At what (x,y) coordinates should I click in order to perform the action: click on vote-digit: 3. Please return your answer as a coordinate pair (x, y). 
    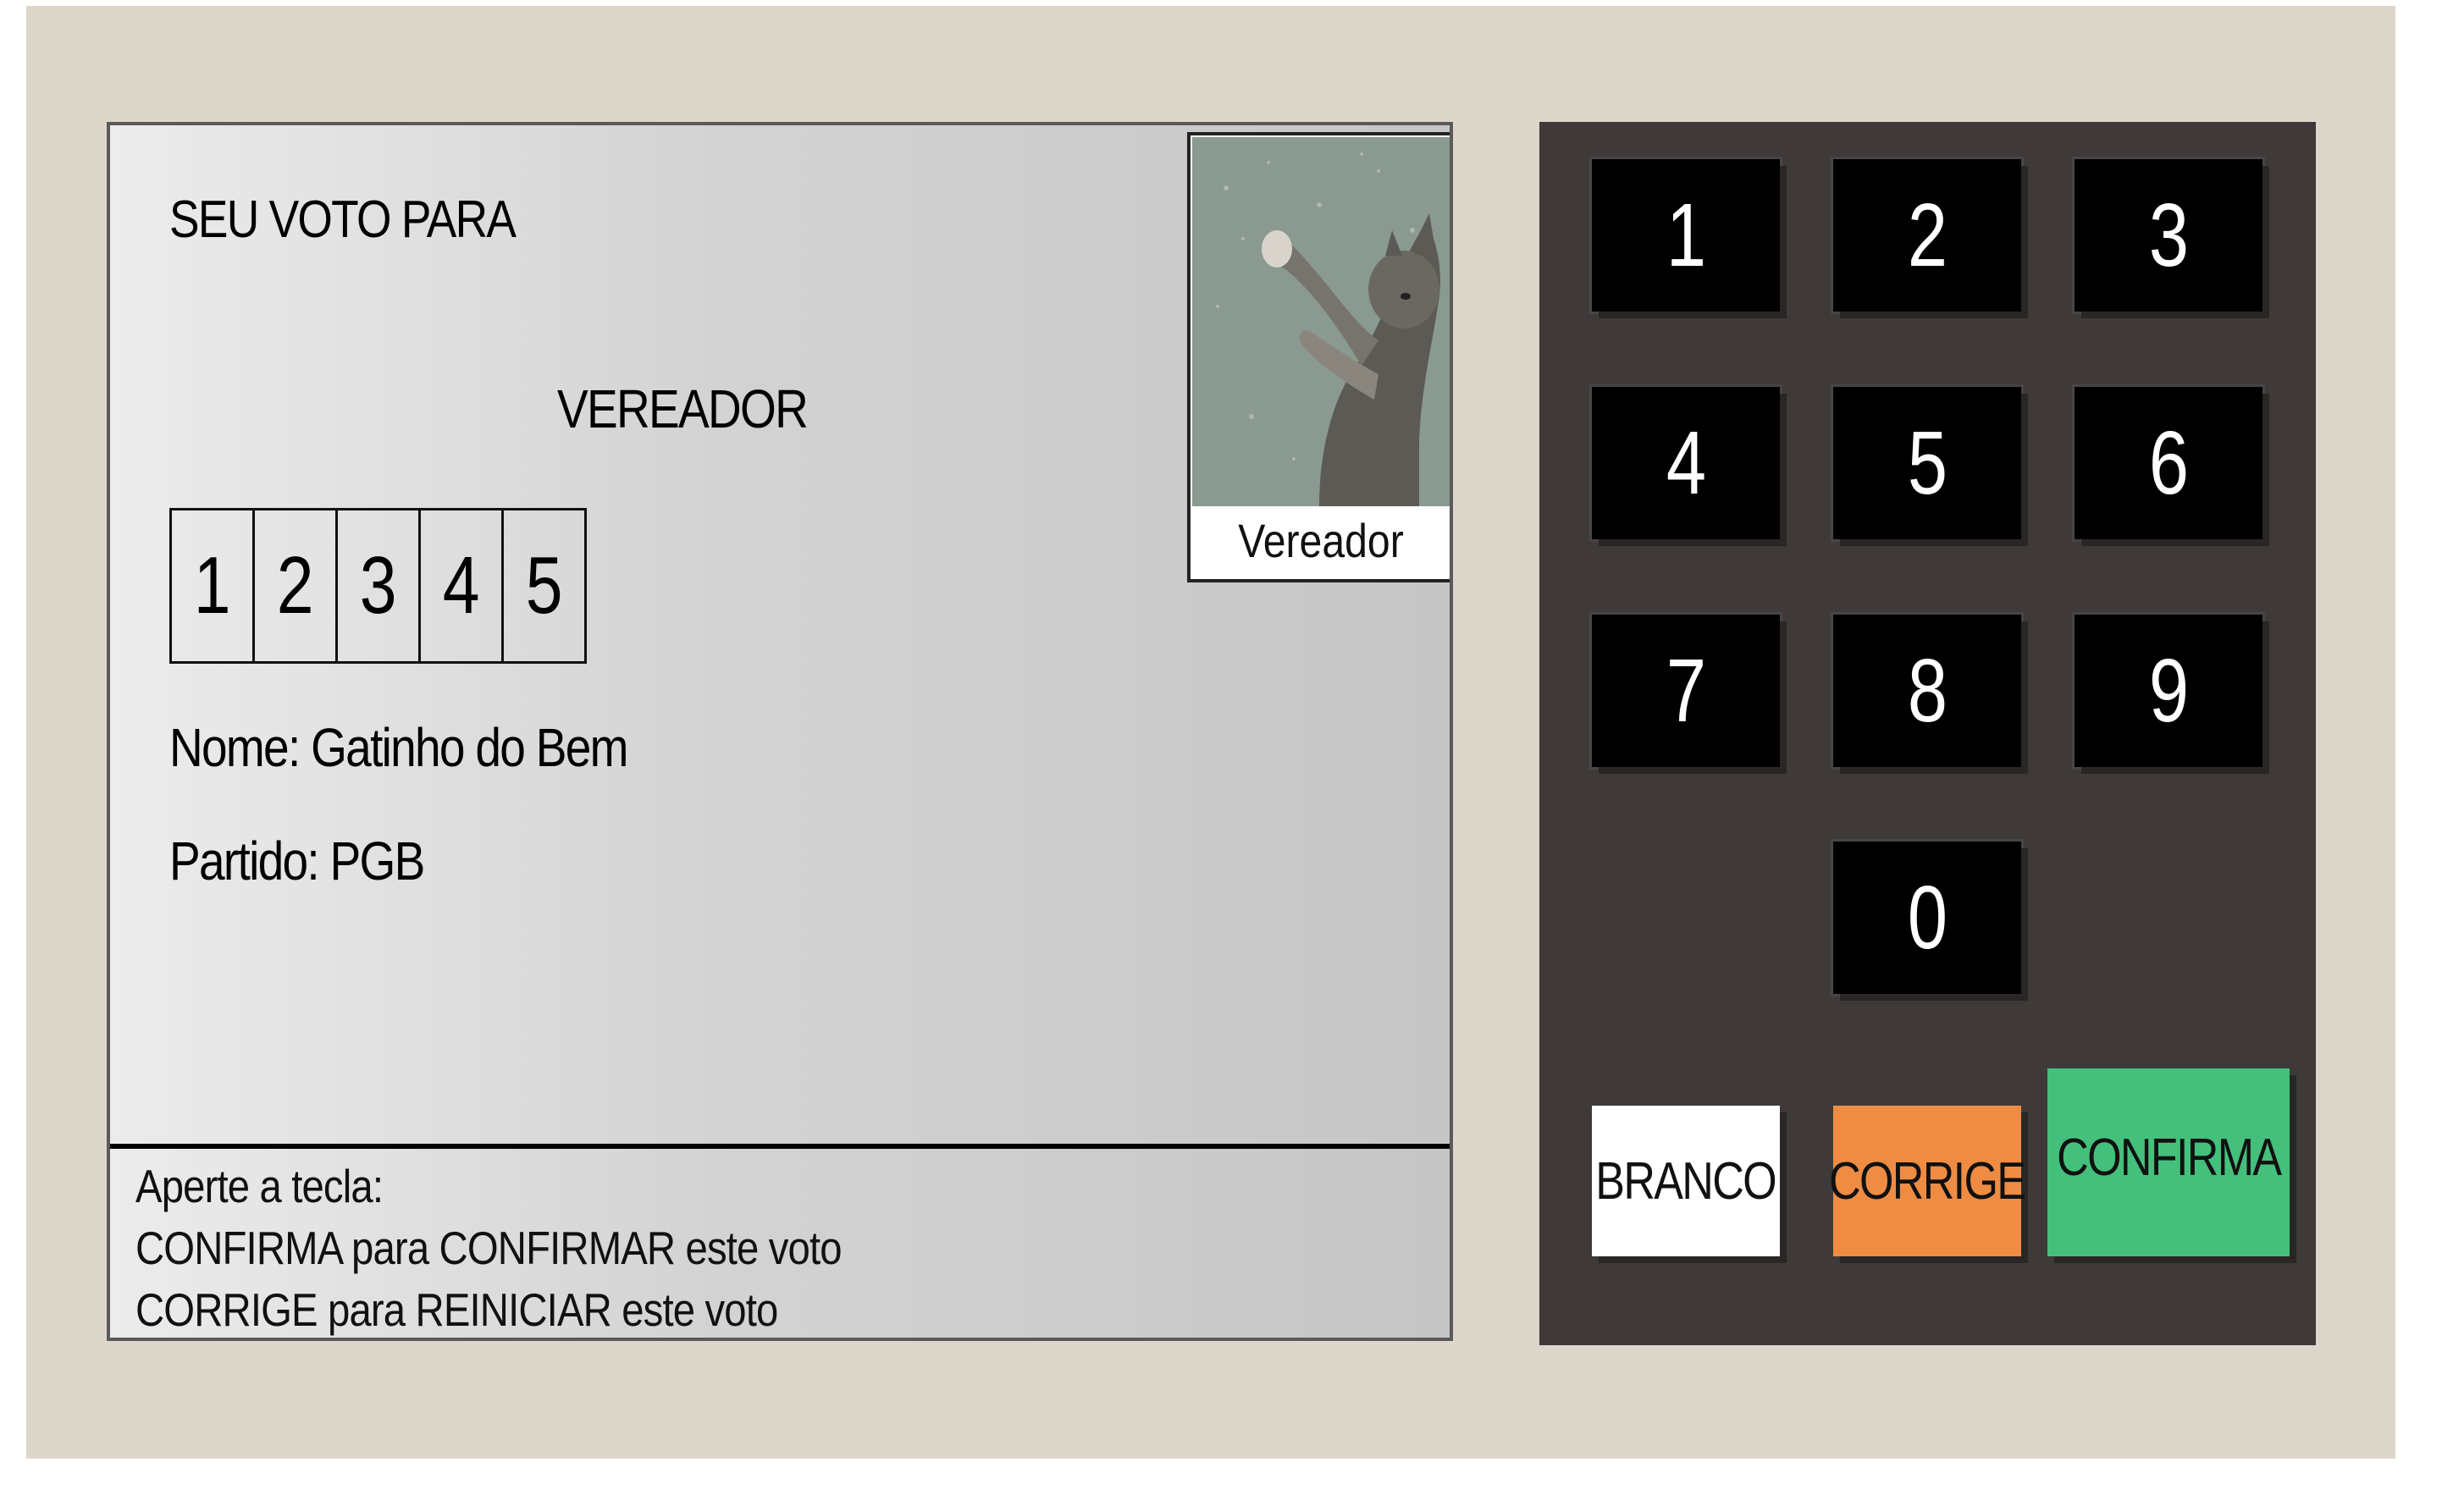
    Looking at the image, I should click on (378, 586).